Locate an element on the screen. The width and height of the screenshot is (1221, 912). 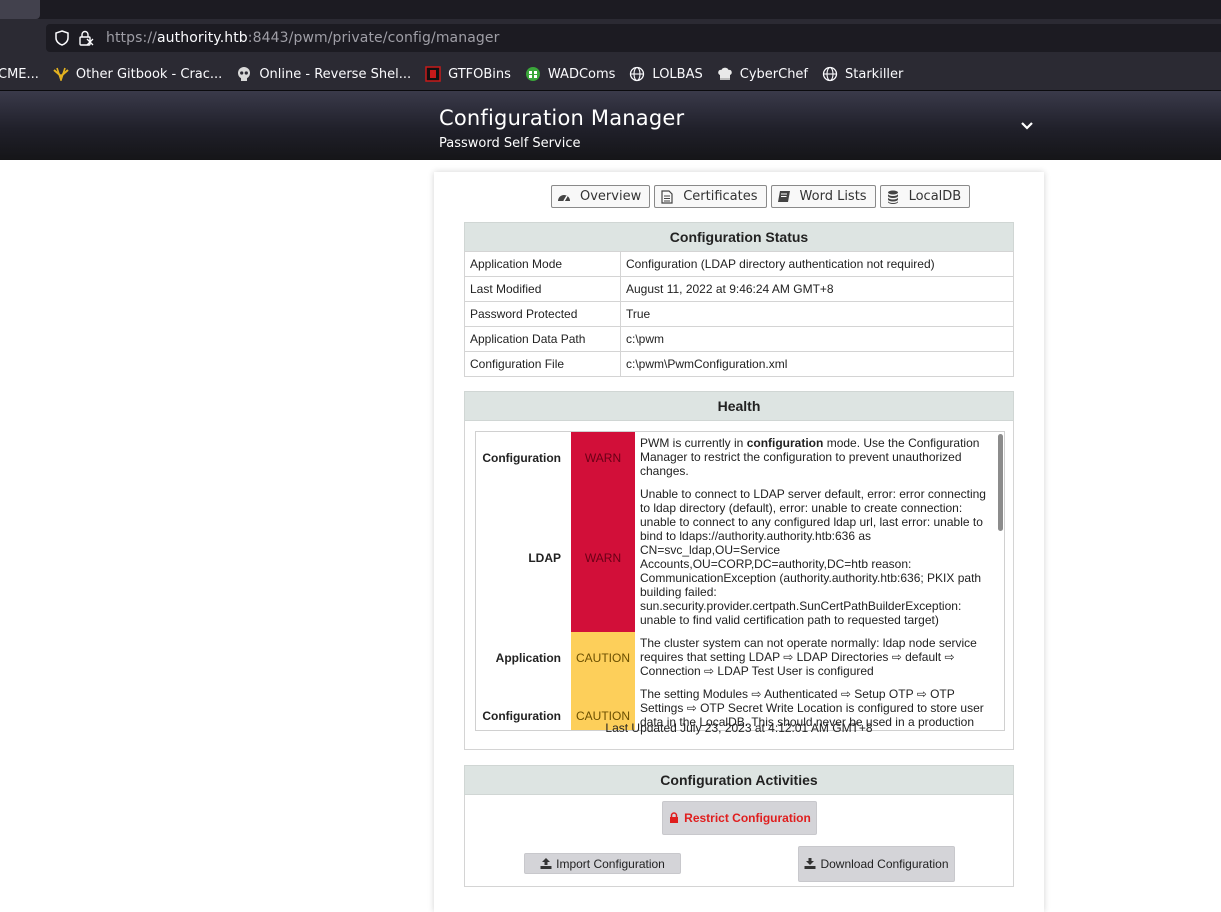
bookmark-label: Starkiller is located at coordinates (874, 74).